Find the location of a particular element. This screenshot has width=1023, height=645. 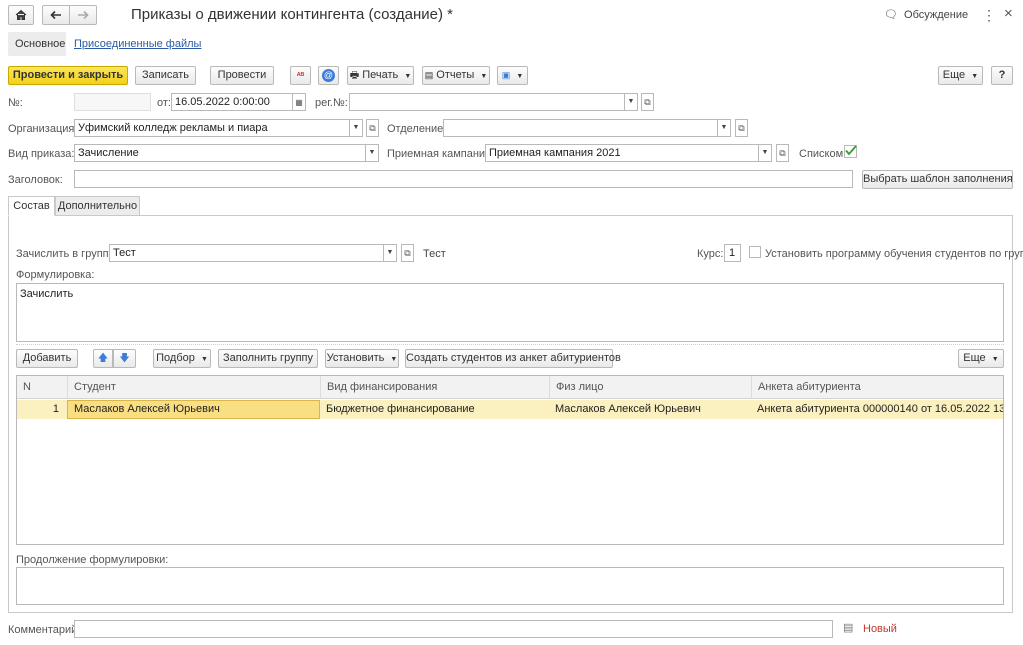

fill-group-button: Заполнить группу is located at coordinates (268, 358).